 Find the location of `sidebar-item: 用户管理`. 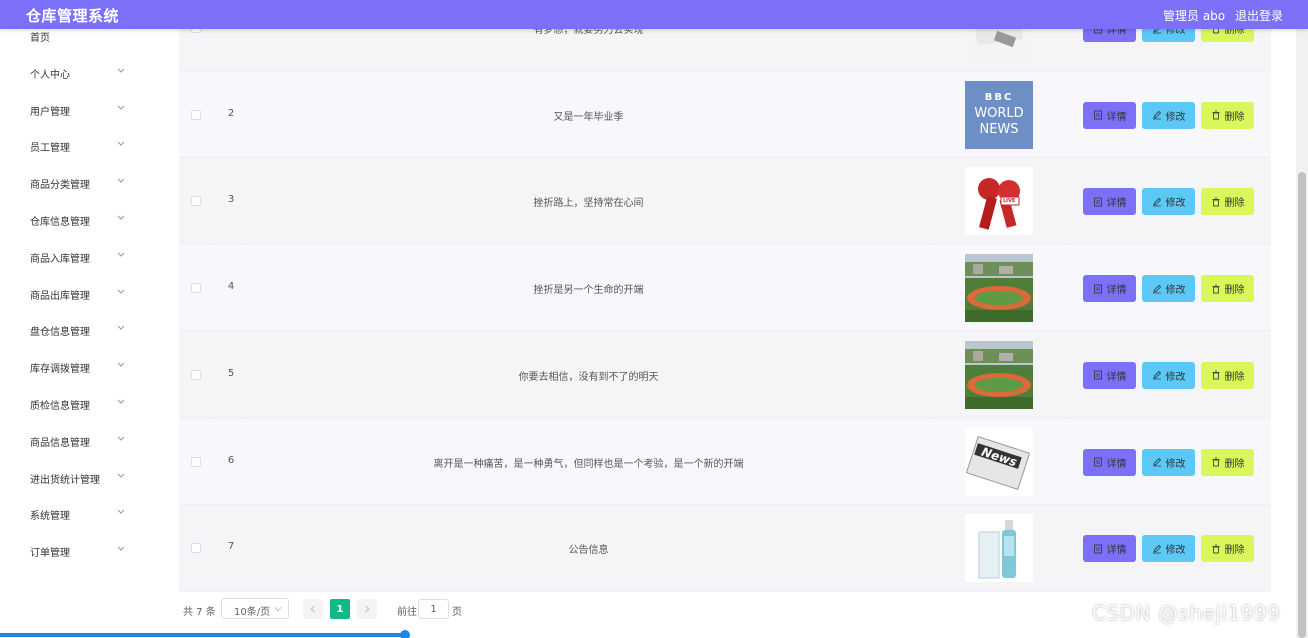

sidebar-item: 用户管理 is located at coordinates (84, 109).